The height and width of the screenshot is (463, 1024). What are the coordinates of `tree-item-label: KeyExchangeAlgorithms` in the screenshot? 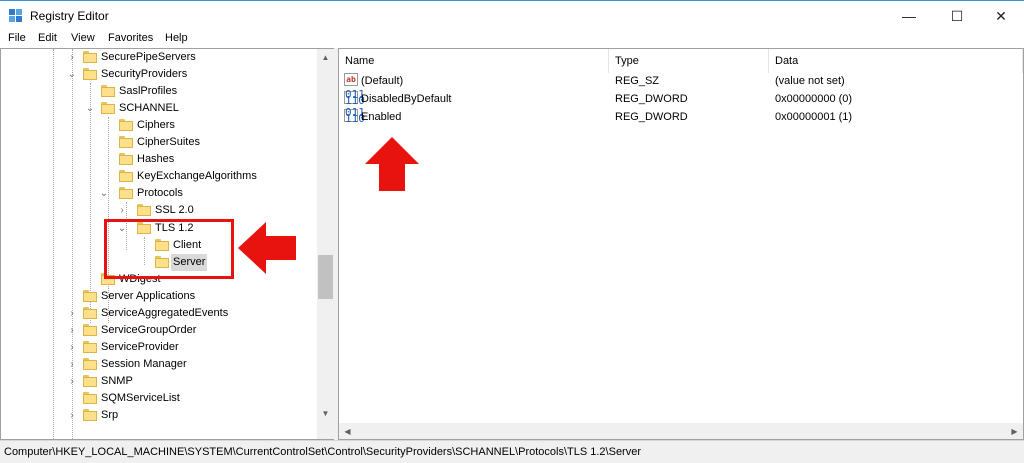 It's located at (197, 176).